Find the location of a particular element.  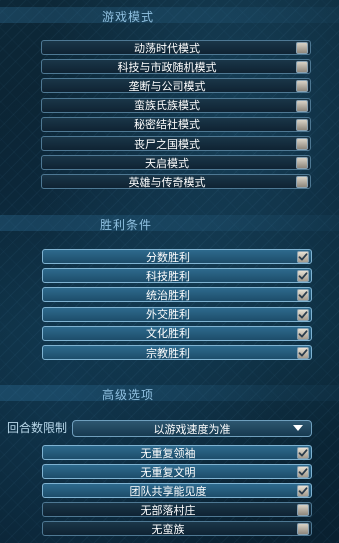

game-mode-row: 蛮族氏族模式 is located at coordinates (176, 105).